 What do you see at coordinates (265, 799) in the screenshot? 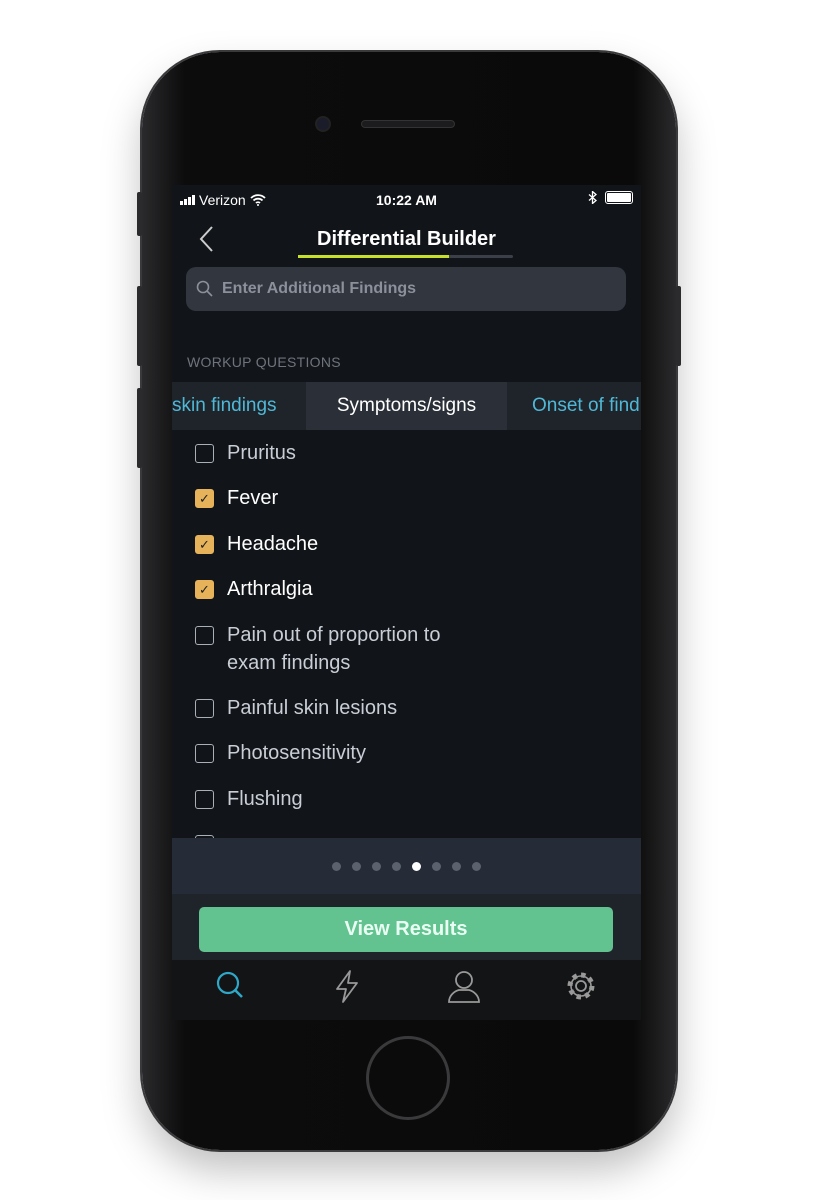
I see `list-item-label: Flushing` at bounding box center [265, 799].